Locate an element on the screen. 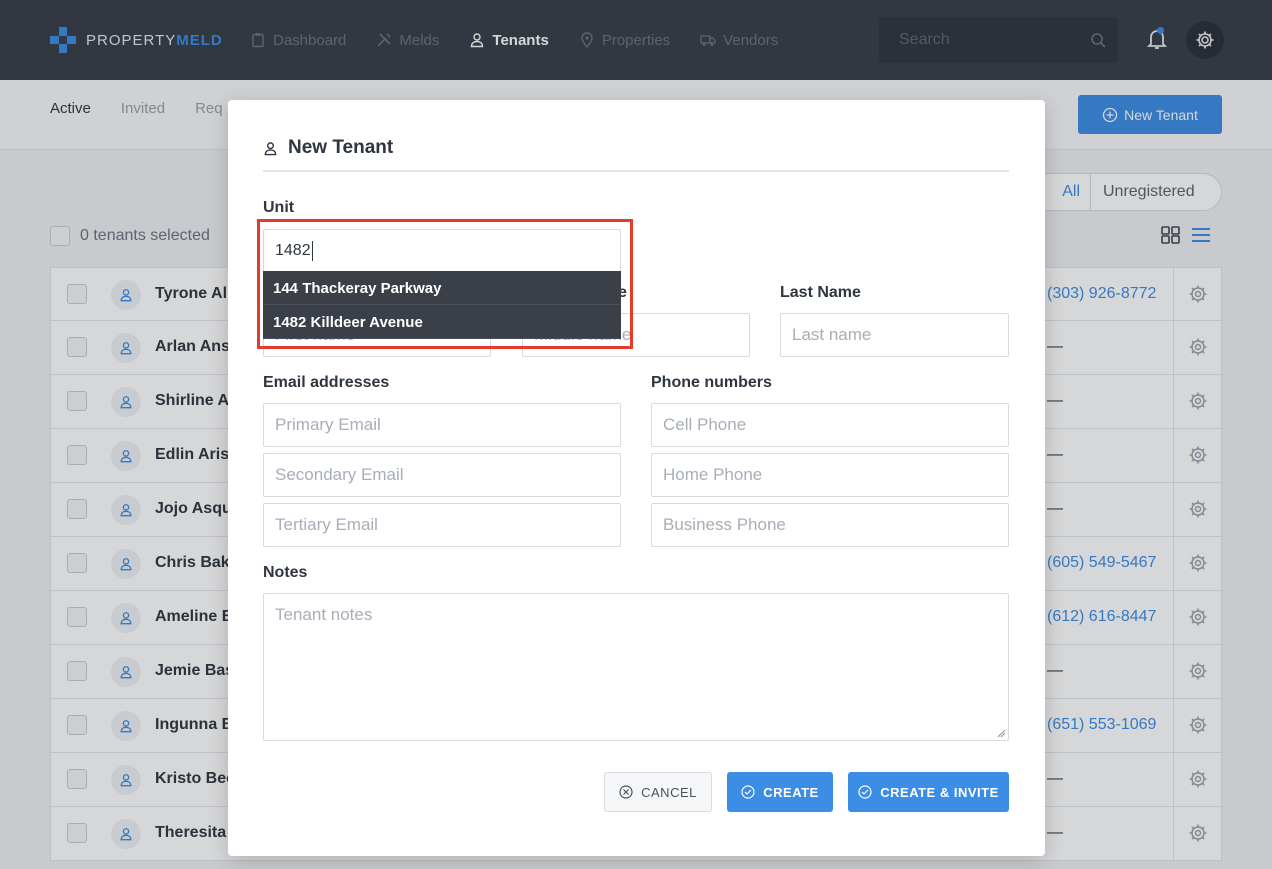 Image resolution: width=1272 pixels, height=869 pixels. notes-label: Notes is located at coordinates (285, 572).